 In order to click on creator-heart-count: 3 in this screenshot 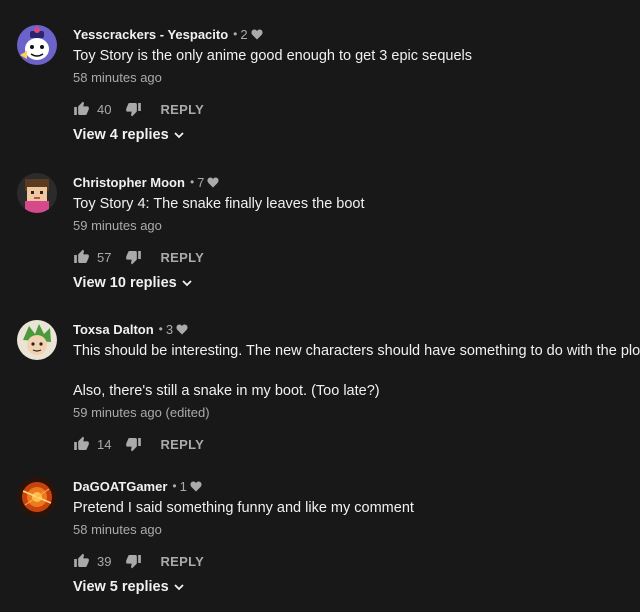, I will do `click(169, 329)`.